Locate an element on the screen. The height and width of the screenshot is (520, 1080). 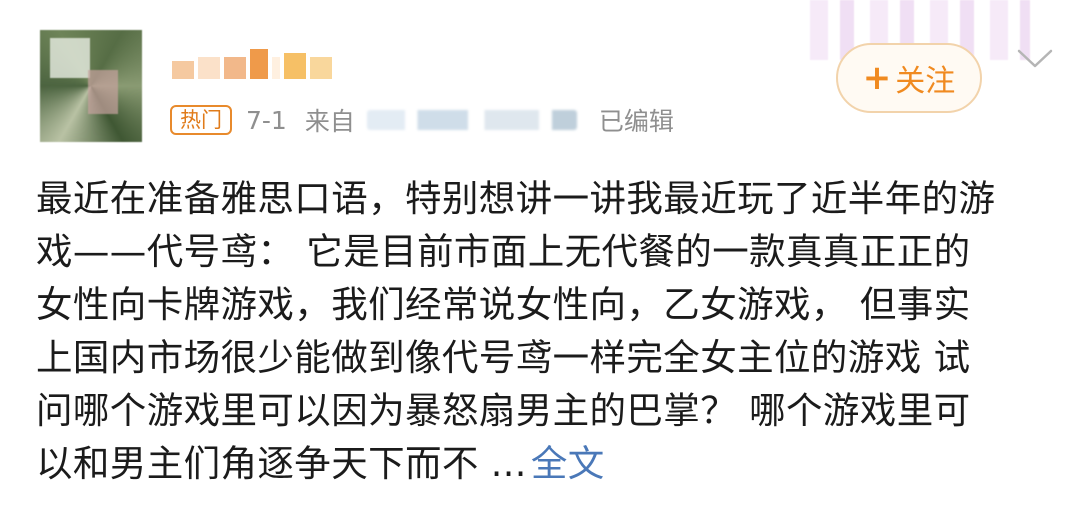
hot-badge: 热门 is located at coordinates (201, 120).